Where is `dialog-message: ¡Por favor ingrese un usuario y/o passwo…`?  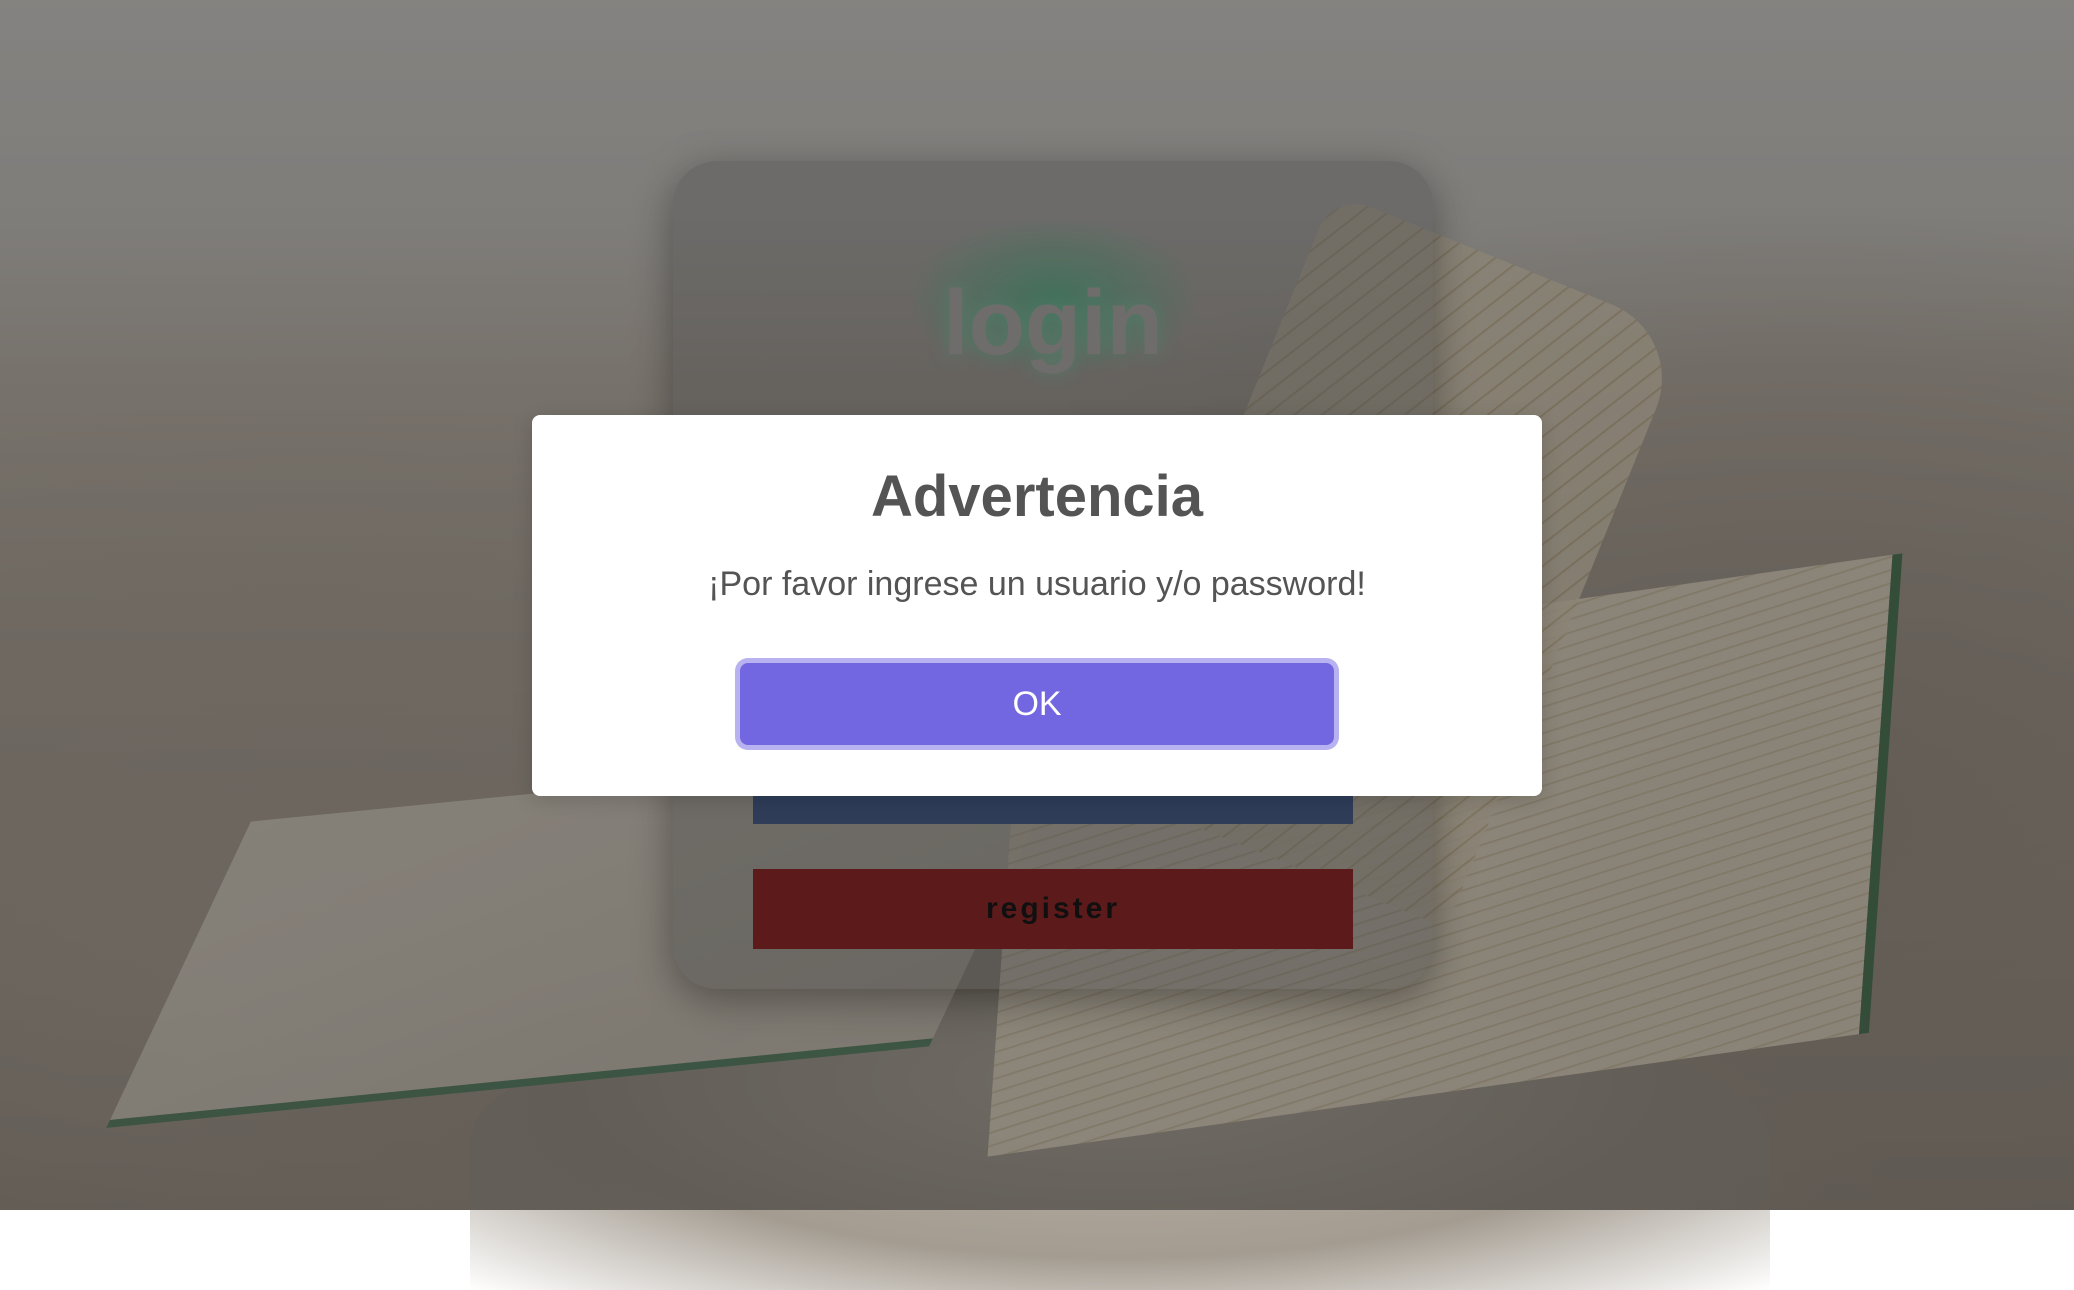 dialog-message: ¡Por favor ingrese un usuario y/o passwo… is located at coordinates (1037, 584).